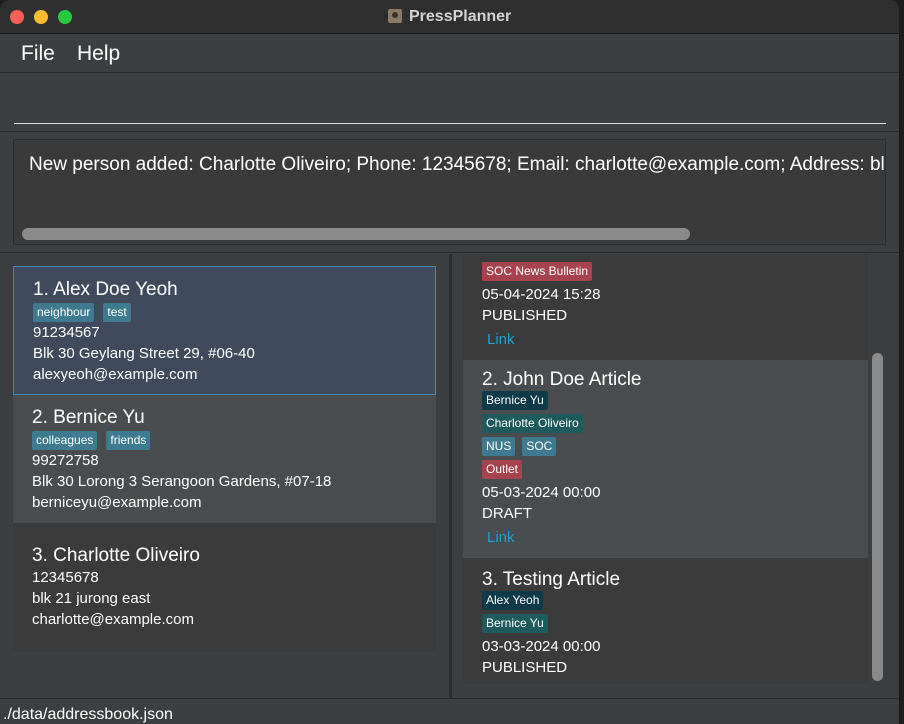 This screenshot has width=904, height=724. What do you see at coordinates (541, 492) in the screenshot?
I see `article-date: 05-03-2024 00:00` at bounding box center [541, 492].